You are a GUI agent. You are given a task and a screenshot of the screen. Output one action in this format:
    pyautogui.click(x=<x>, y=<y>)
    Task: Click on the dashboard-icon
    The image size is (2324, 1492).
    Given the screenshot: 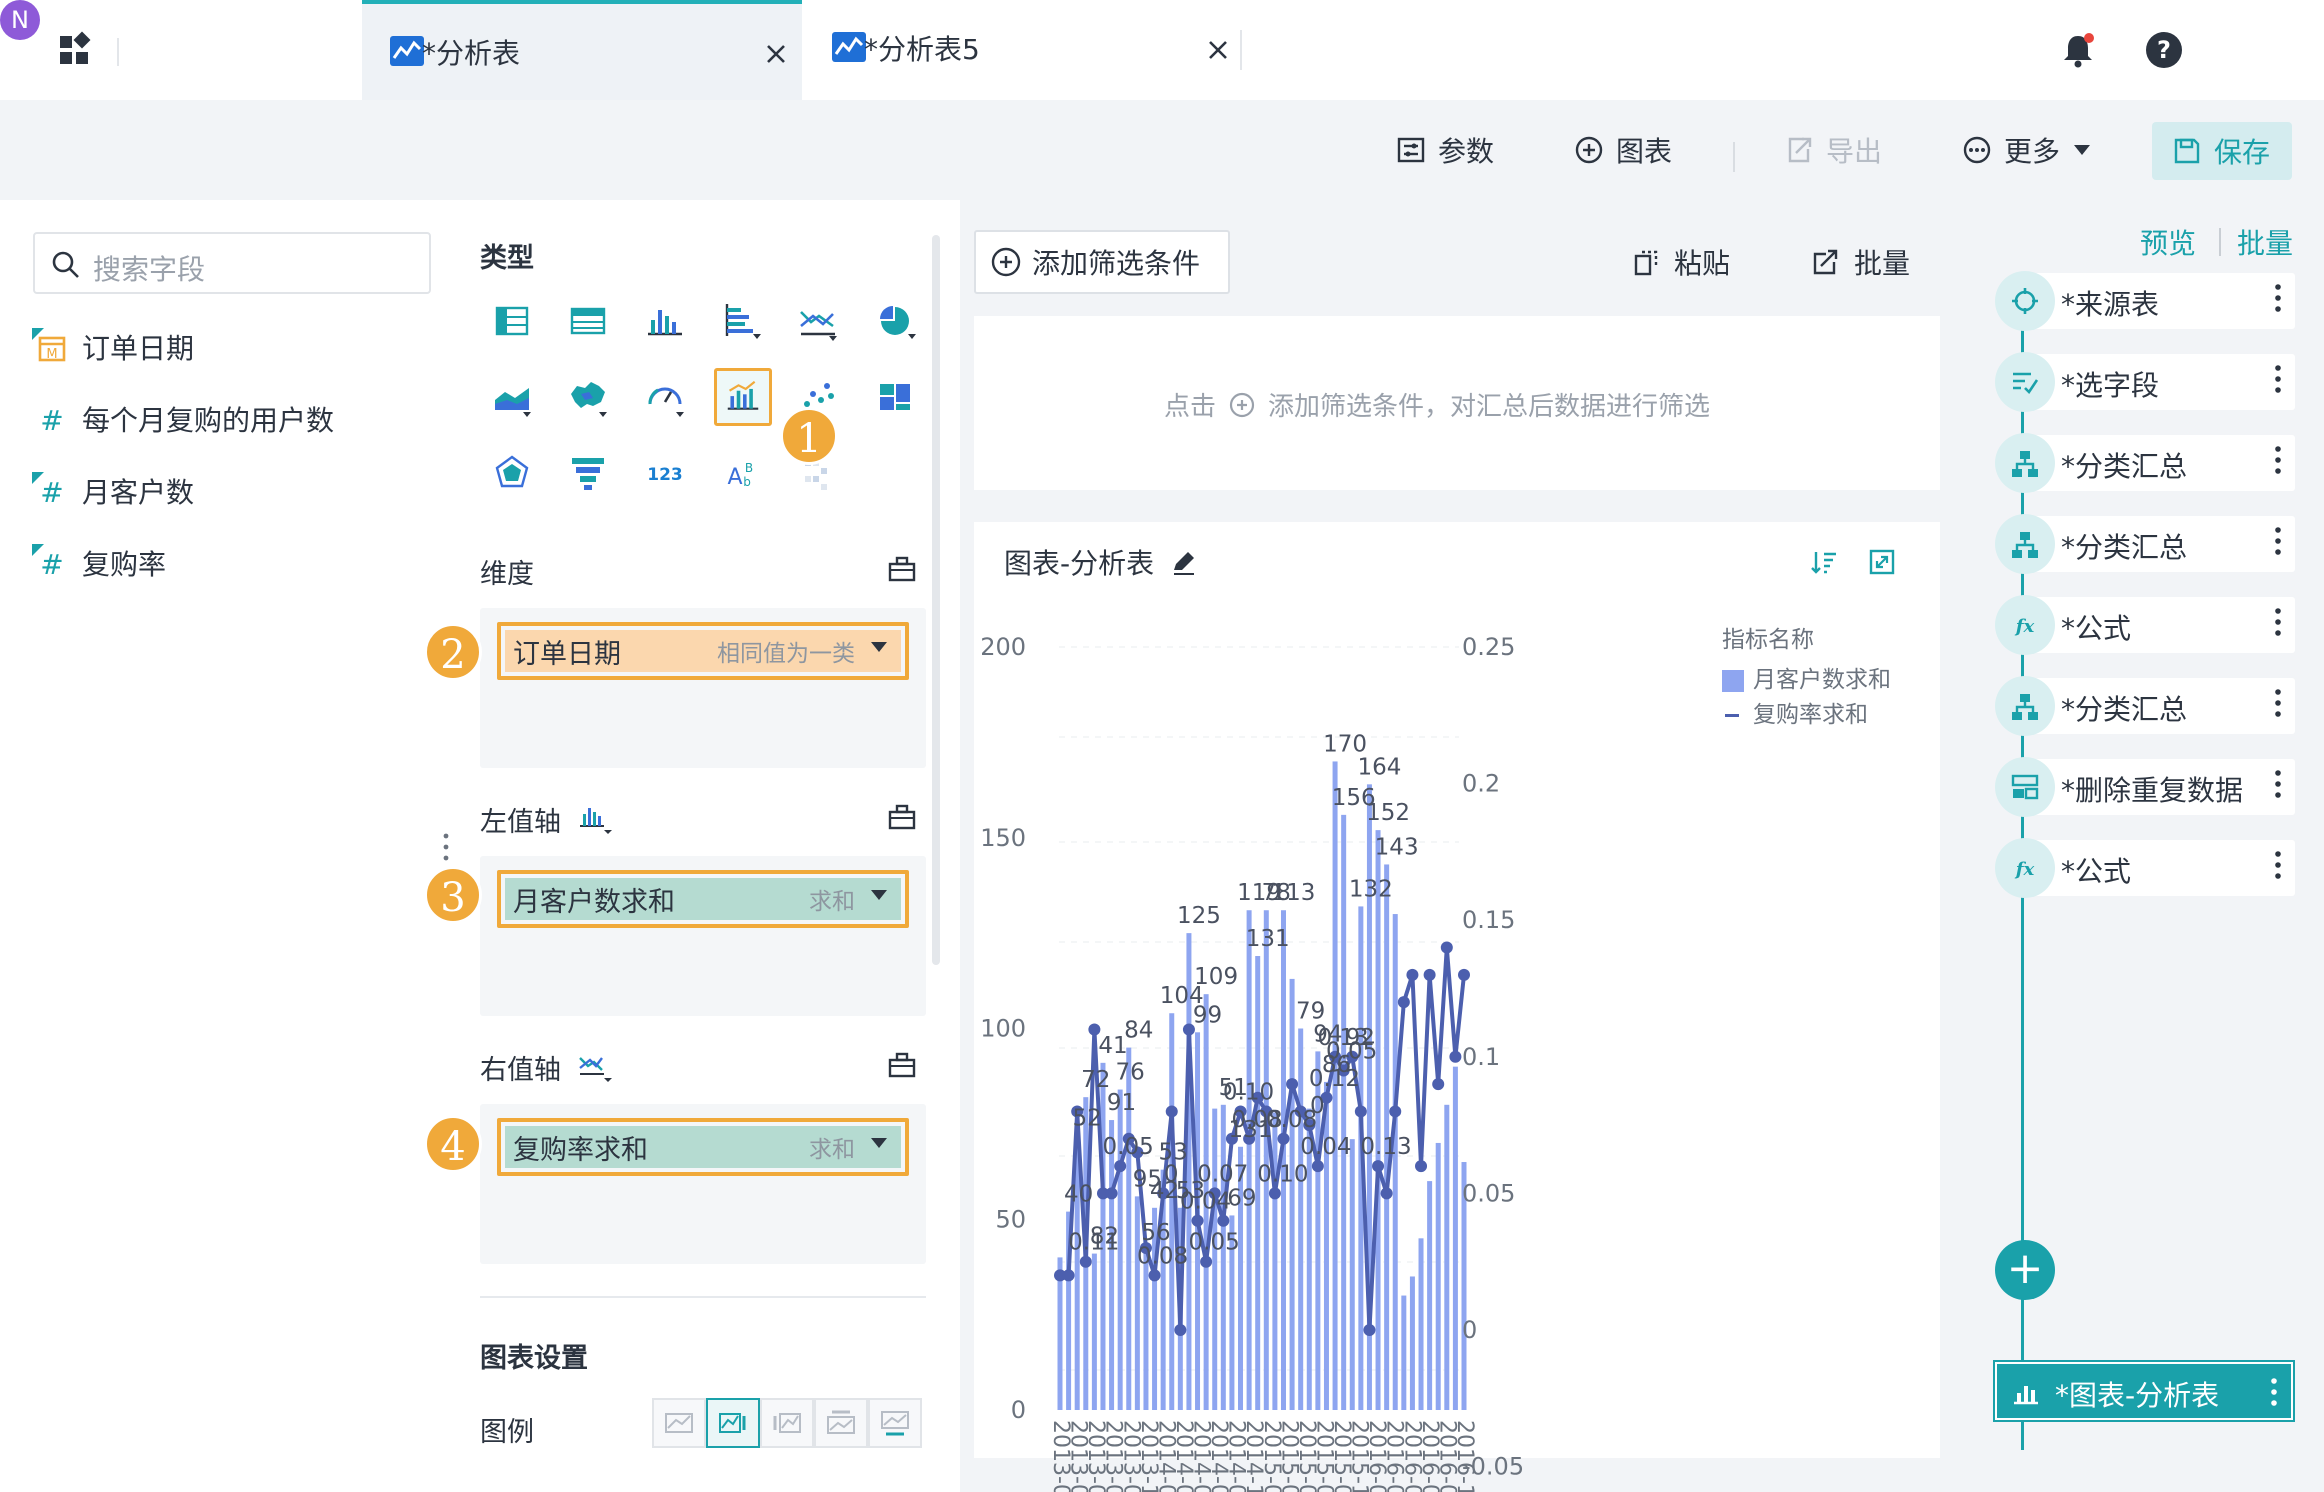 What is the action you would take?
    pyautogui.click(x=895, y=397)
    